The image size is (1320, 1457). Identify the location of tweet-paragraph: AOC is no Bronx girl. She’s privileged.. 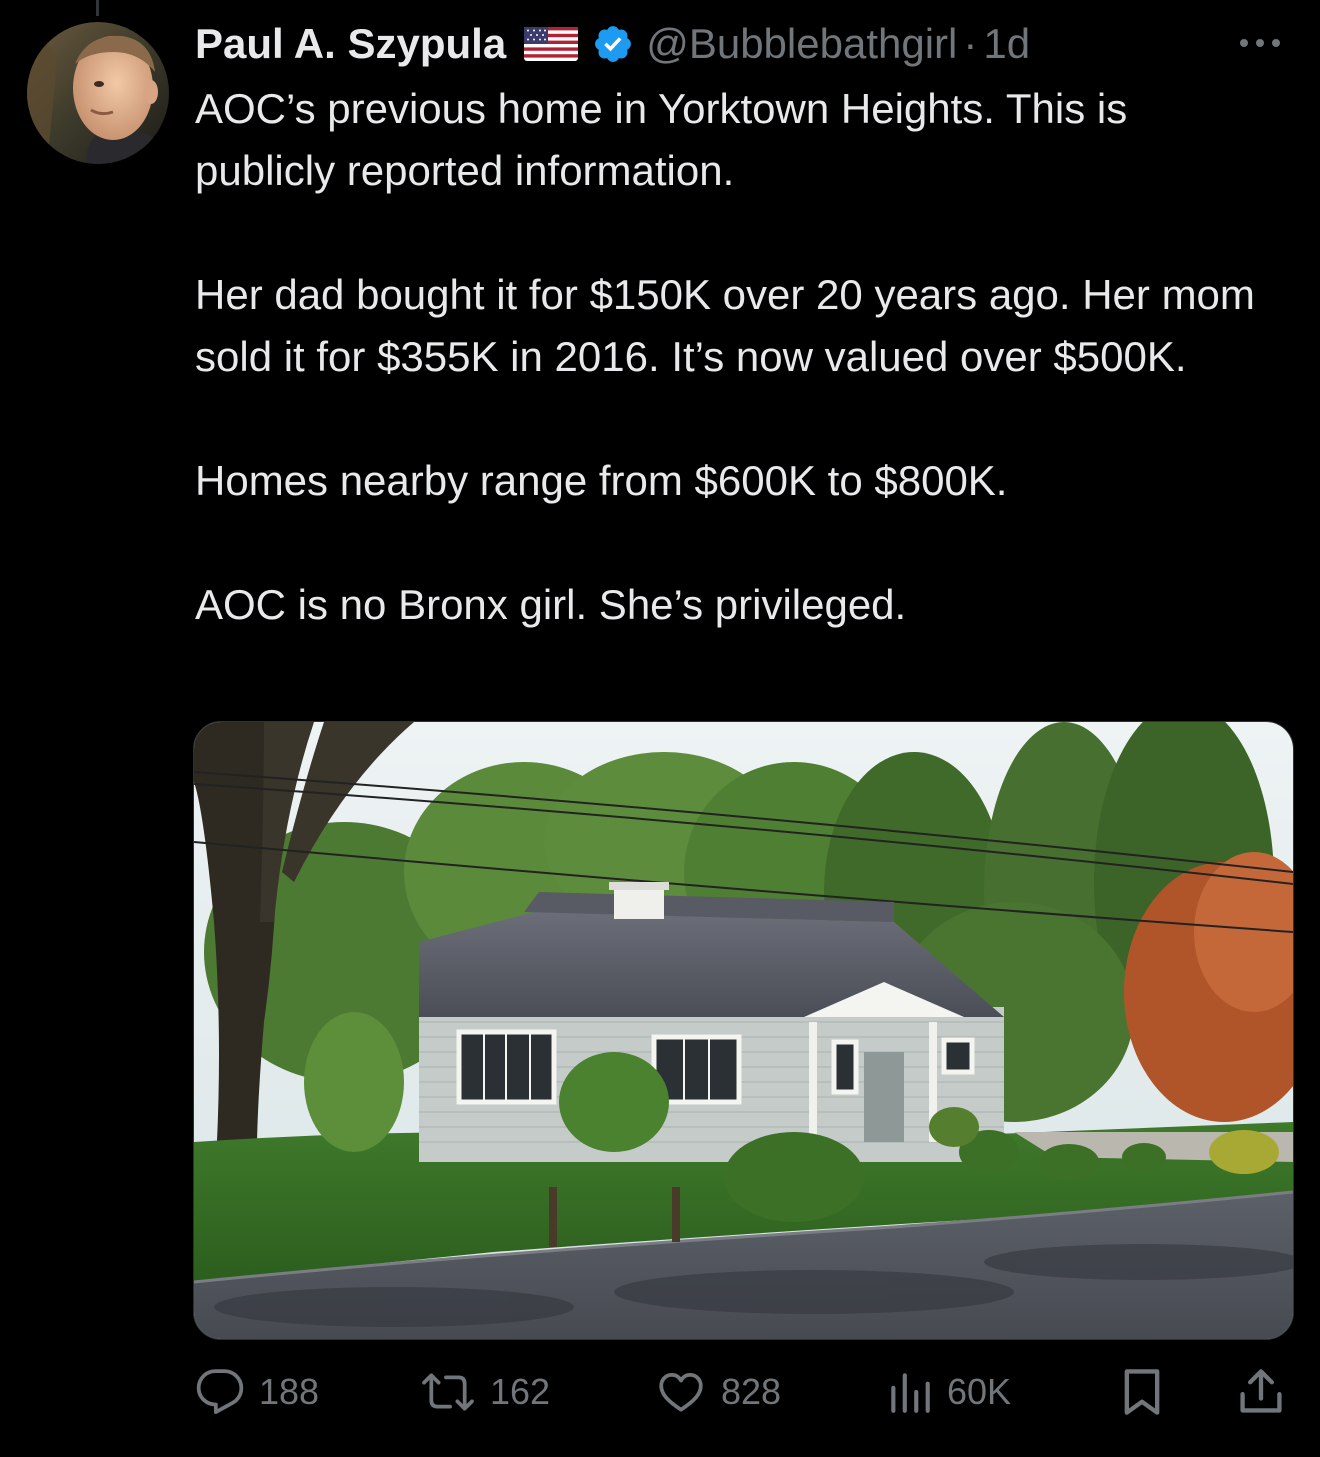
(551, 604).